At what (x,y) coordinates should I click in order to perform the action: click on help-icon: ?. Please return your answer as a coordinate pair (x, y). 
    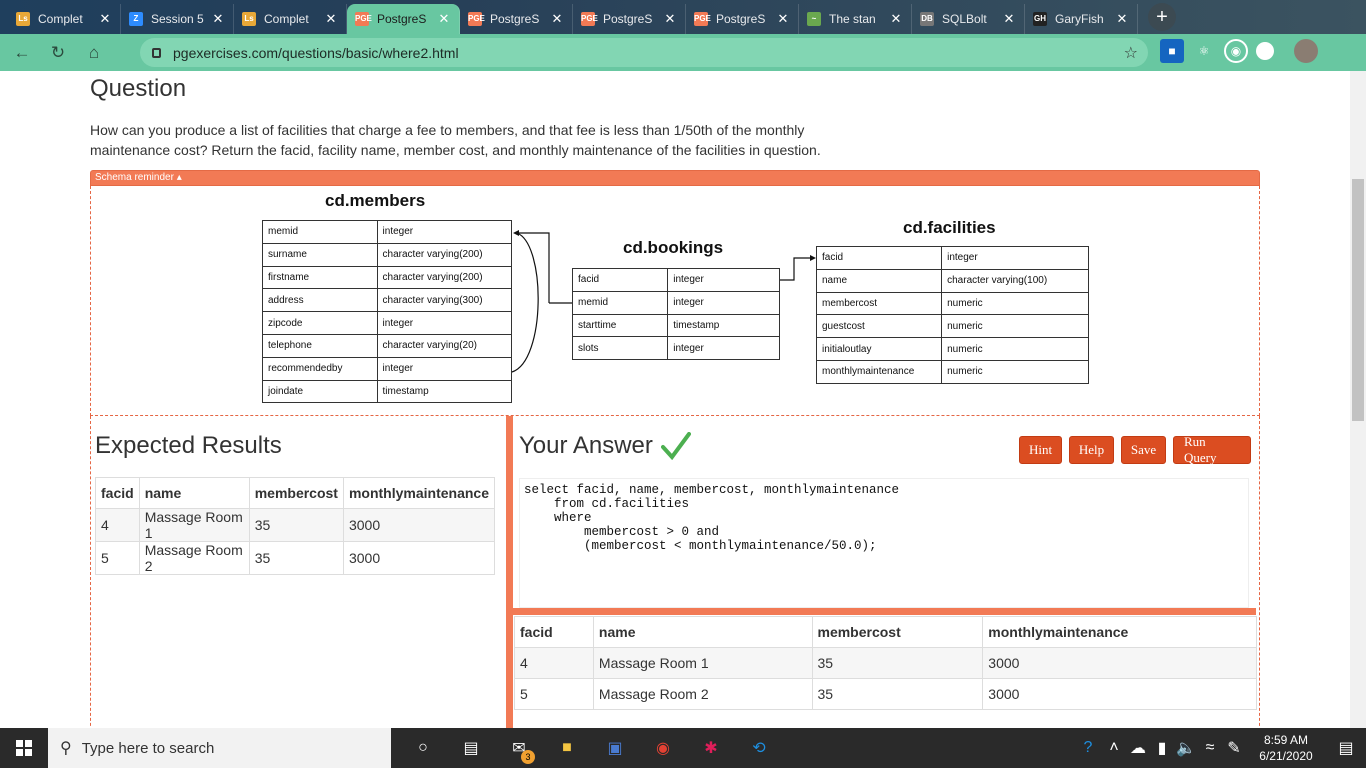
    Looking at the image, I should click on (1088, 748).